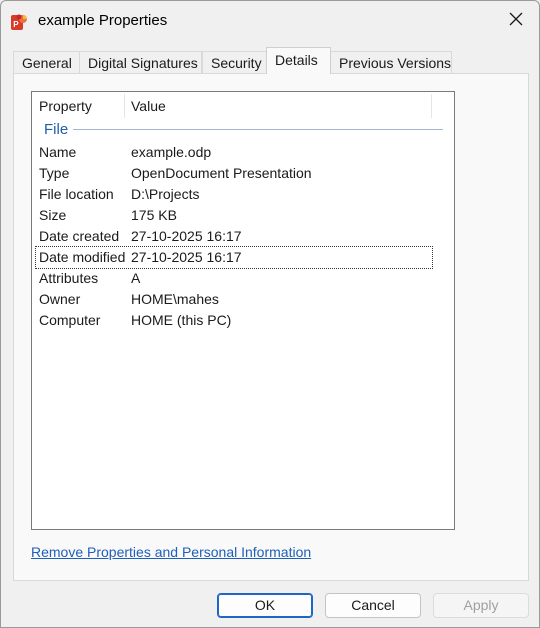 The image size is (540, 628). I want to click on property-name: Date created, so click(79, 236).